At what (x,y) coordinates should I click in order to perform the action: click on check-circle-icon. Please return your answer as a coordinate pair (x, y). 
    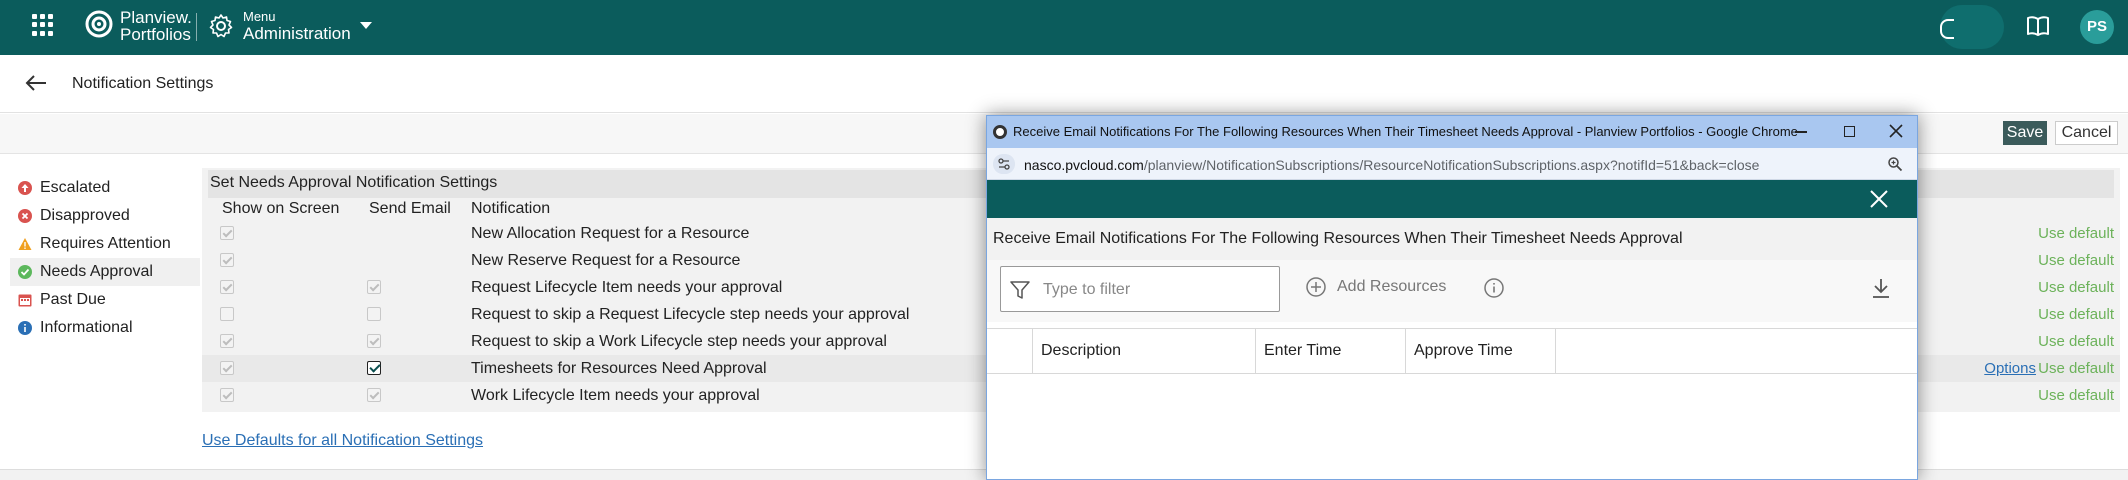
    Looking at the image, I should click on (25, 272).